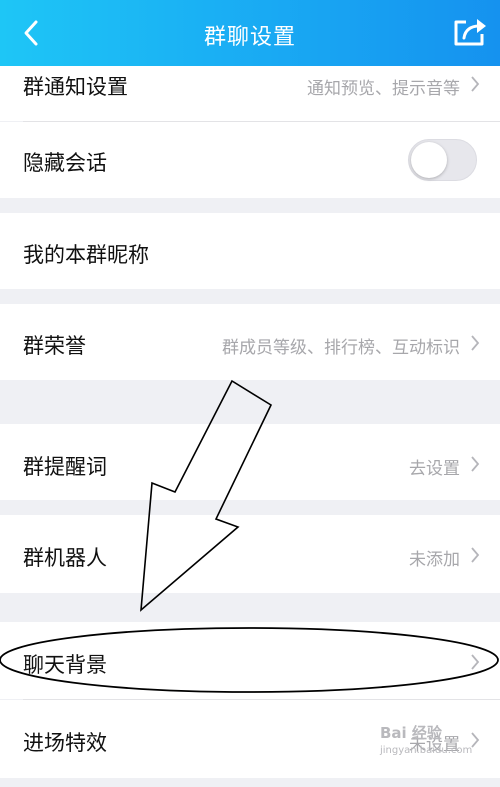  What do you see at coordinates (65, 665) in the screenshot?
I see `row-label: 聊天背景` at bounding box center [65, 665].